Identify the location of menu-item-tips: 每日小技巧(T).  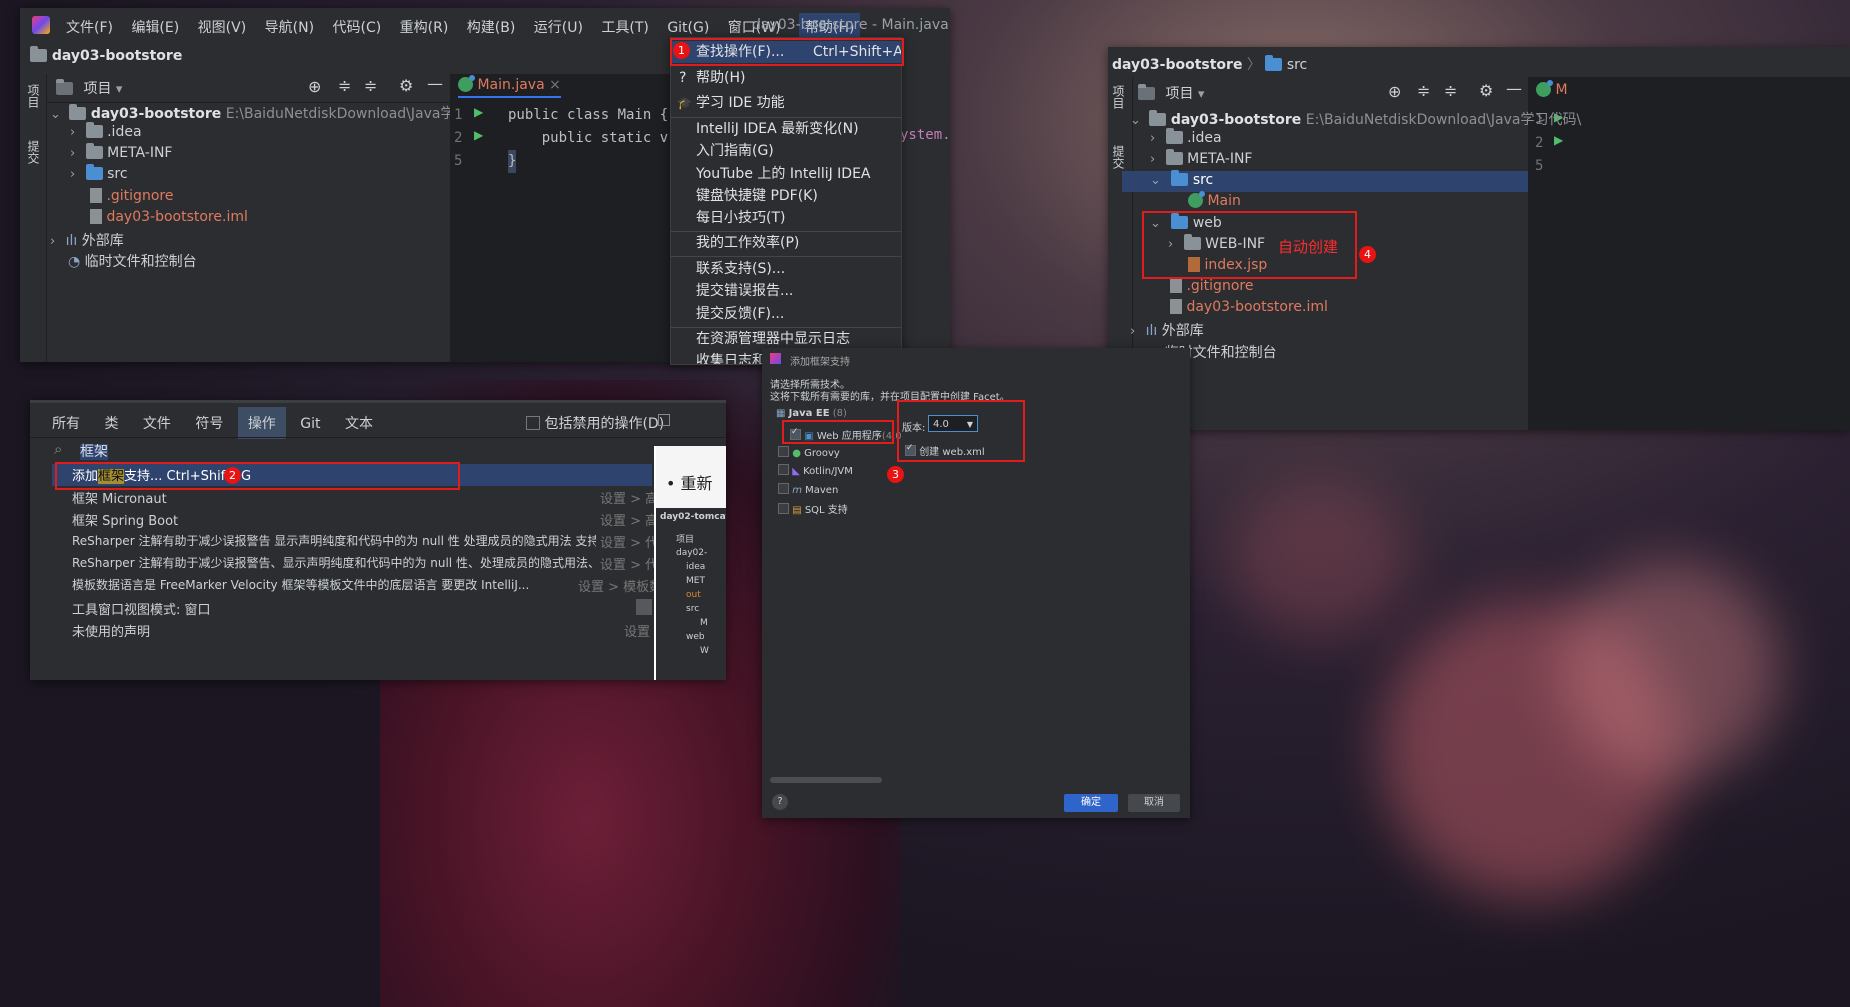
(786, 218).